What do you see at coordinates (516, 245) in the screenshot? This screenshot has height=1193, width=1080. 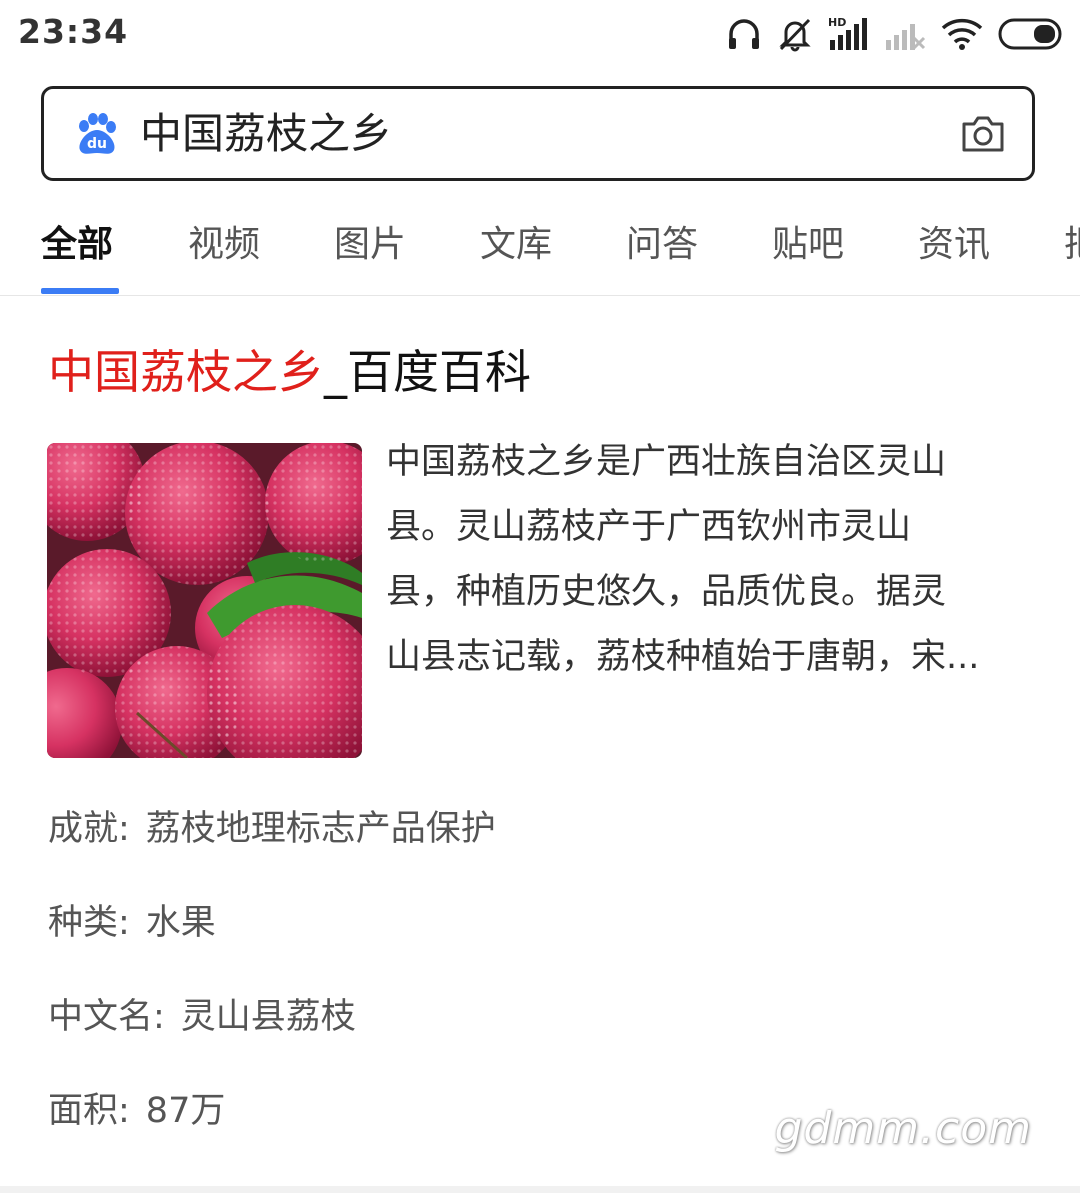 I see `tab-wenku: 文库` at bounding box center [516, 245].